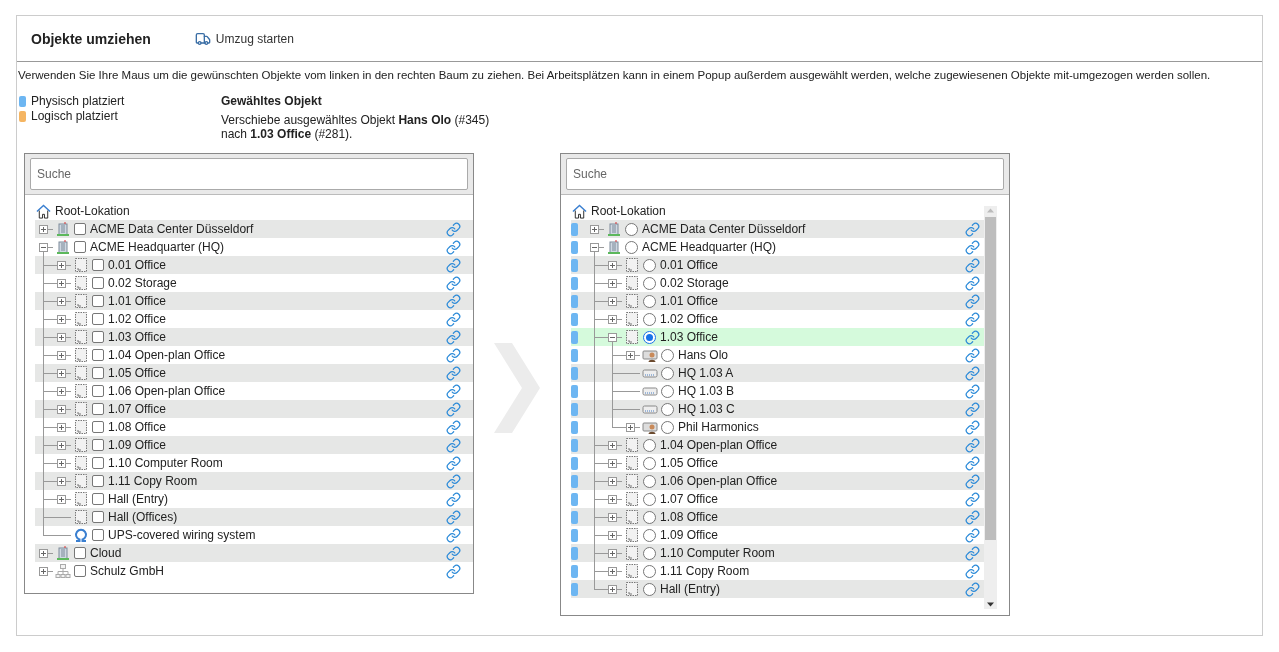  What do you see at coordinates (694, 283) in the screenshot?
I see `tree-item-label: 0.02 Storage` at bounding box center [694, 283].